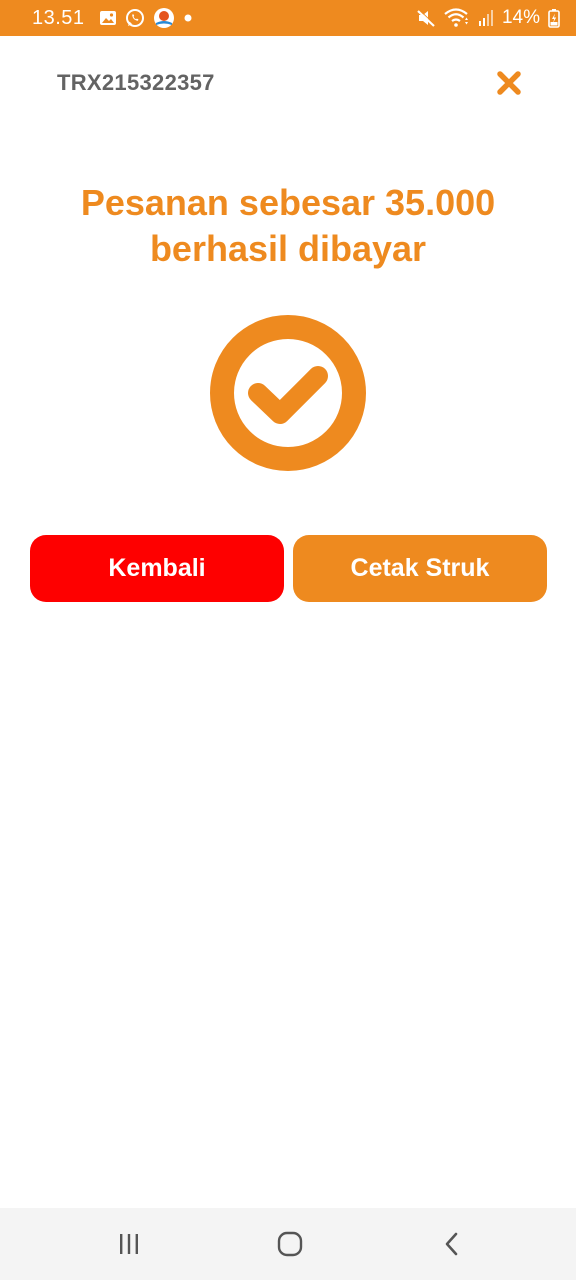 This screenshot has height=1280, width=576. I want to click on status-bar: 13.51 14%, so click(288, 18).